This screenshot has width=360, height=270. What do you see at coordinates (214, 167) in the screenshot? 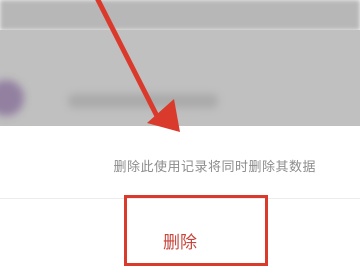
I see `confirm-message: 删除此使用记录将同时删除其数据` at bounding box center [214, 167].